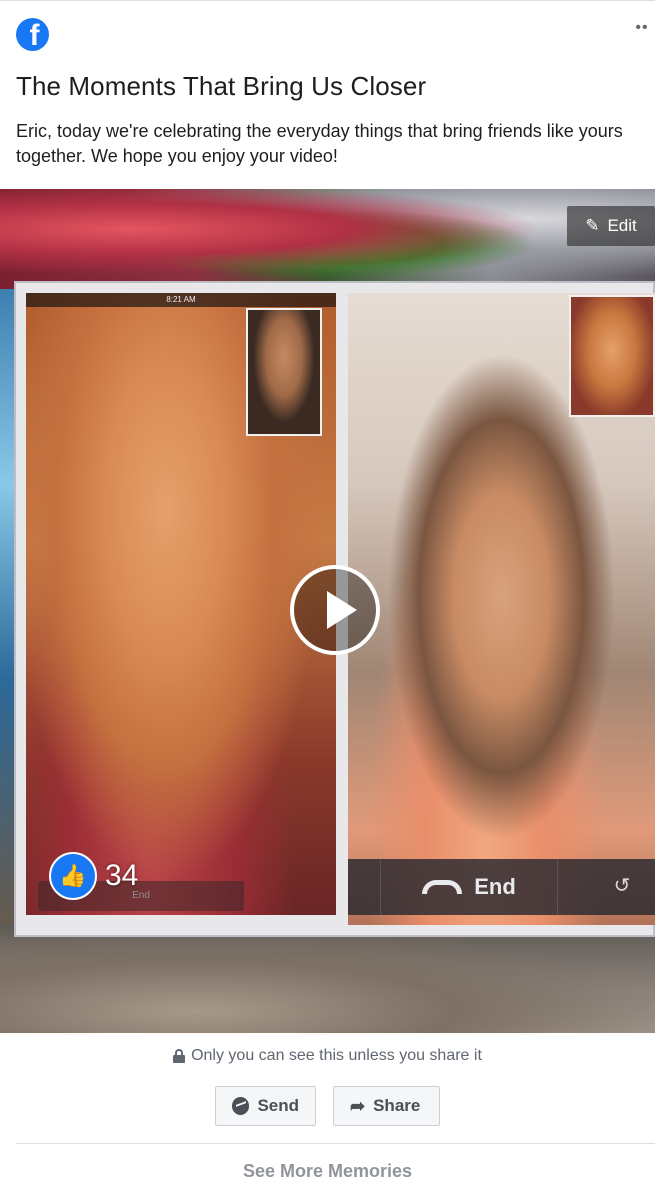 Image resolution: width=655 pixels, height=1200 pixels. I want to click on share-button: ➦ Share, so click(386, 1106).